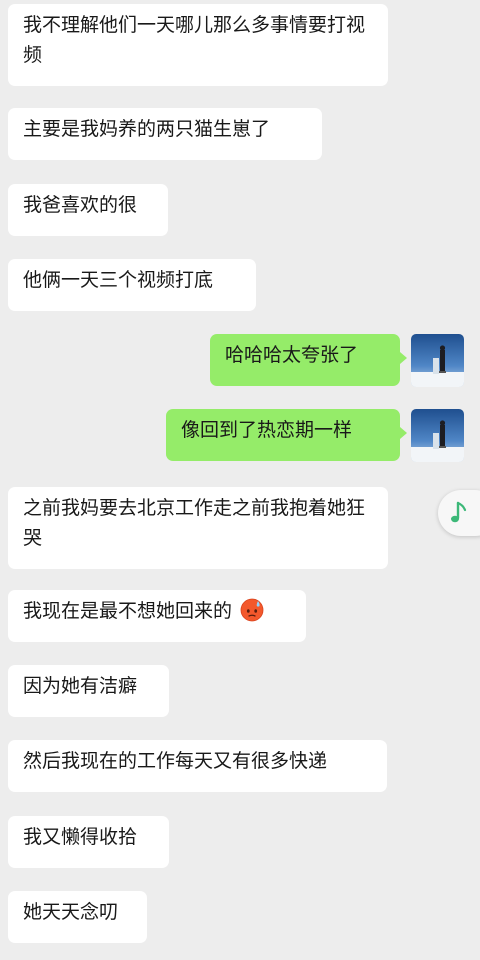 This screenshot has width=480, height=960. I want to click on message-bubble-incoming: 主要是我妈养的两只猫生崽了, so click(165, 134).